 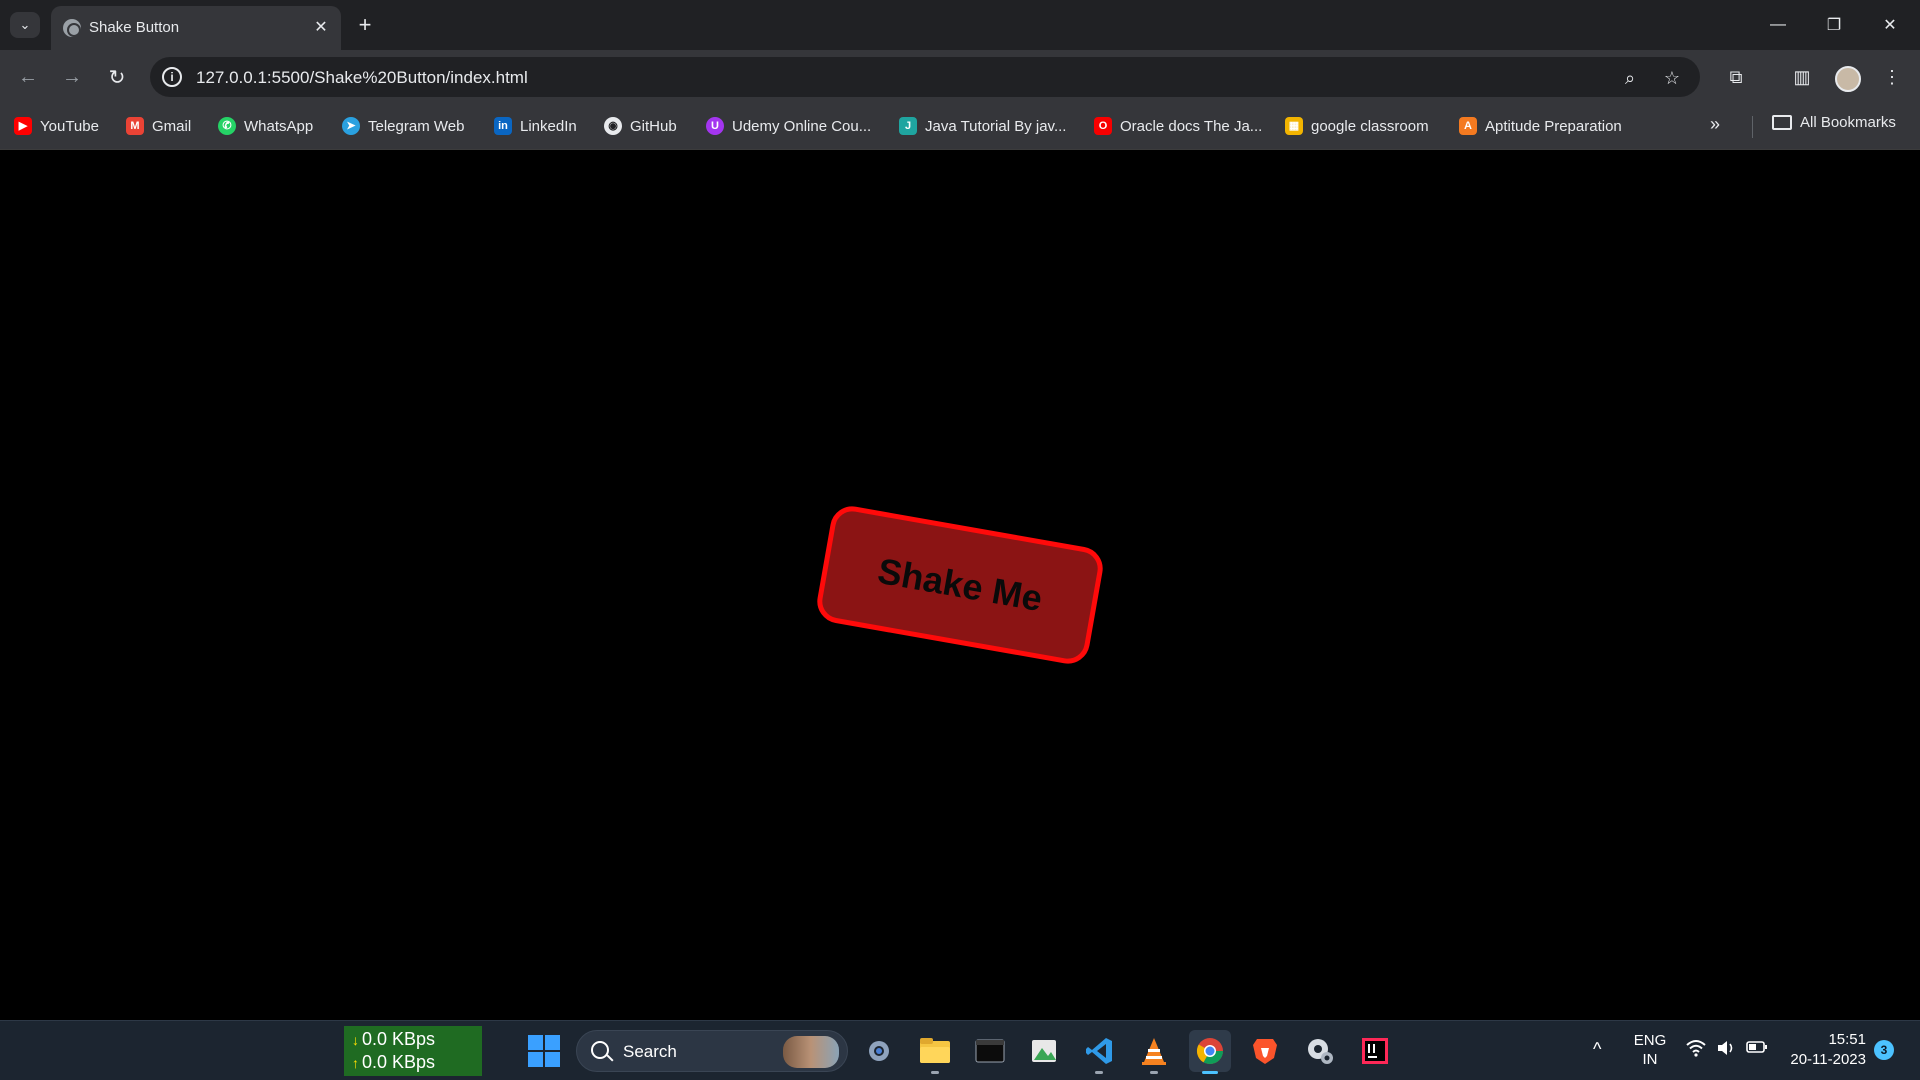 What do you see at coordinates (613, 126) in the screenshot?
I see `github-icon: ◉` at bounding box center [613, 126].